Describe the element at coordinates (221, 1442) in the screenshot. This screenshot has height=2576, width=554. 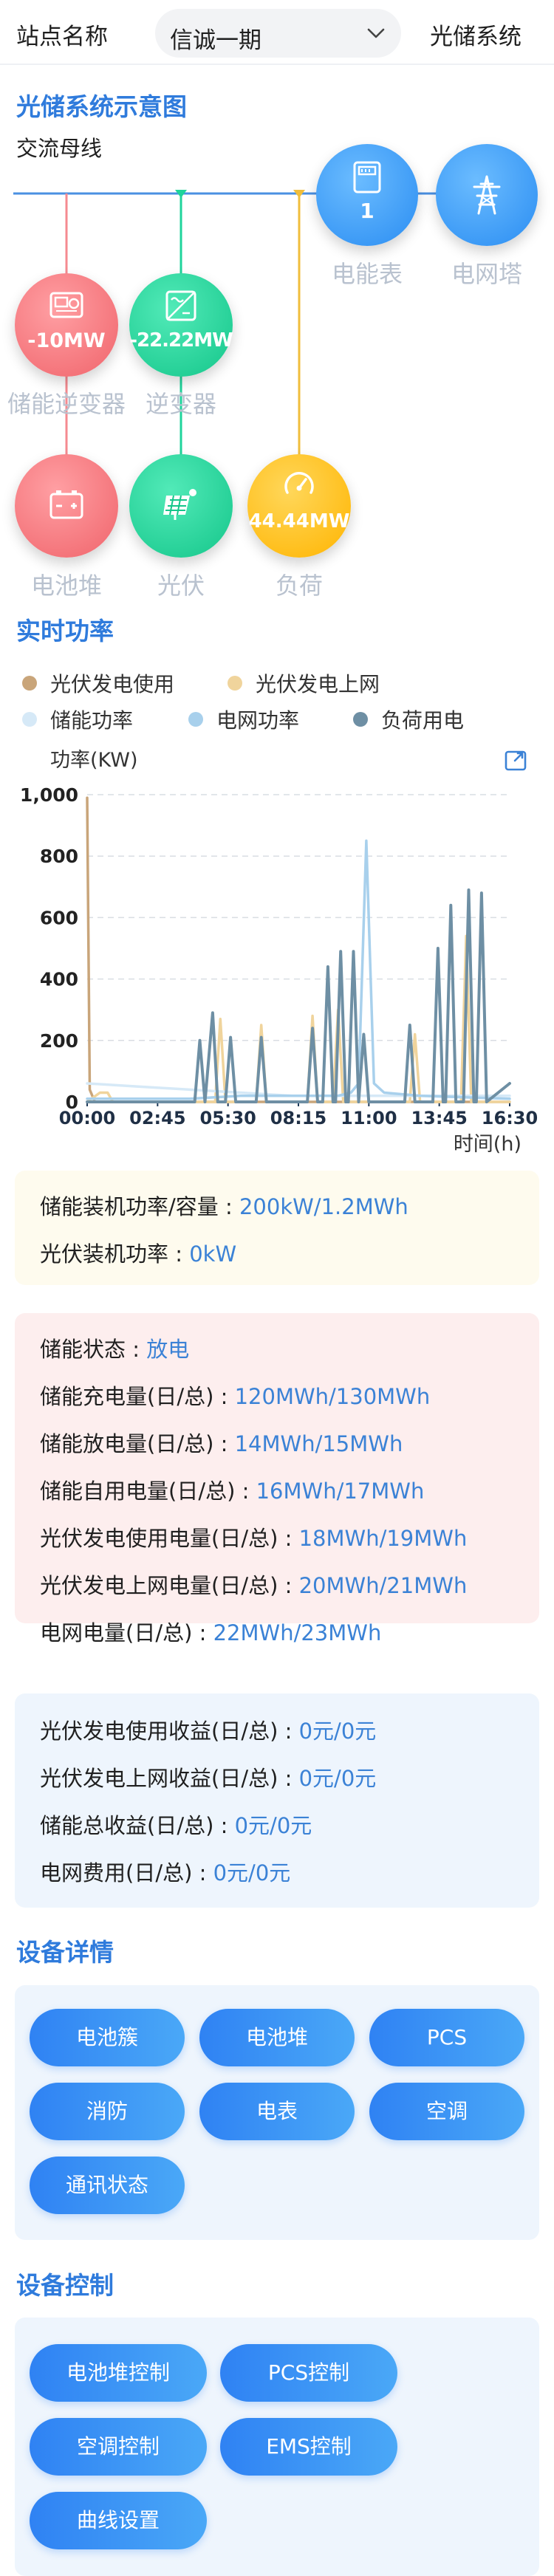
I see `info-line: 储能放电量(日/总) : 14MWh/15MWh` at that location.